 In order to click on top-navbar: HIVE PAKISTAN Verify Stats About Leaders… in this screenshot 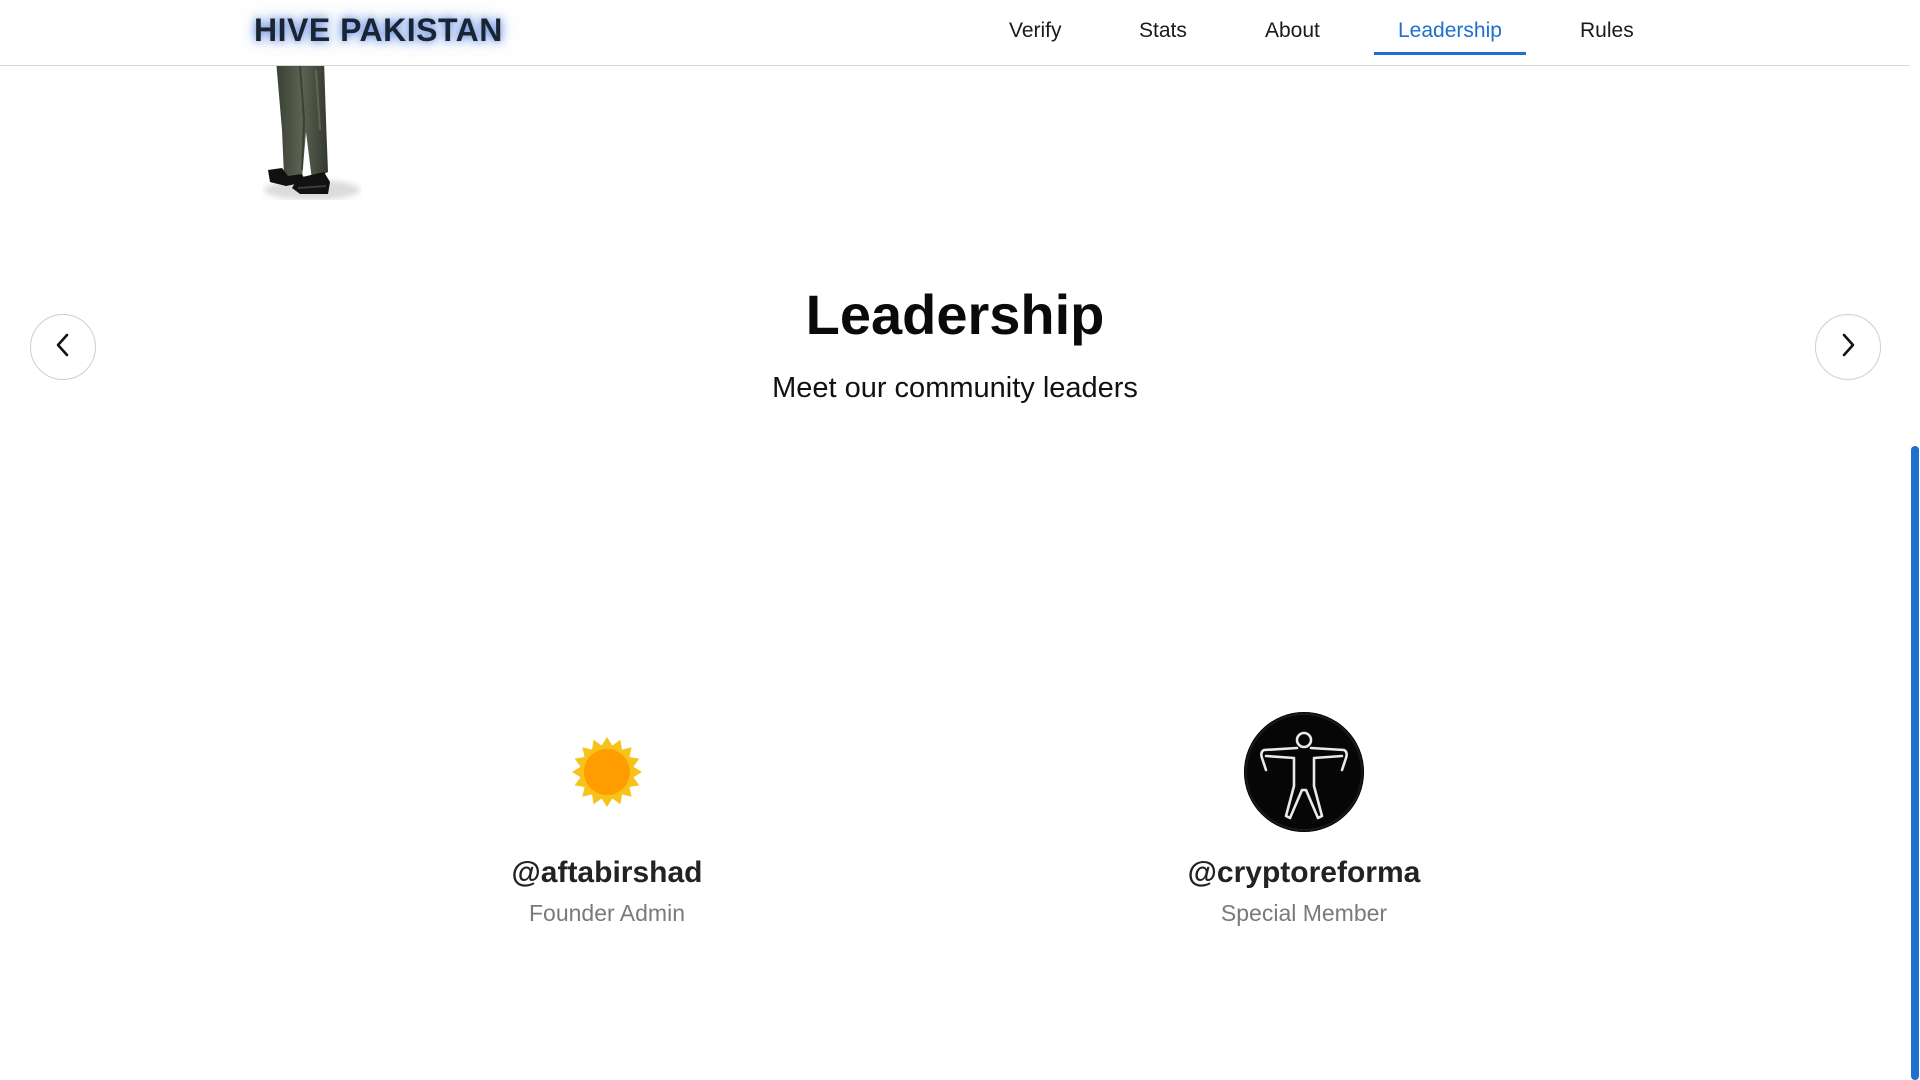, I will do `click(955, 33)`.